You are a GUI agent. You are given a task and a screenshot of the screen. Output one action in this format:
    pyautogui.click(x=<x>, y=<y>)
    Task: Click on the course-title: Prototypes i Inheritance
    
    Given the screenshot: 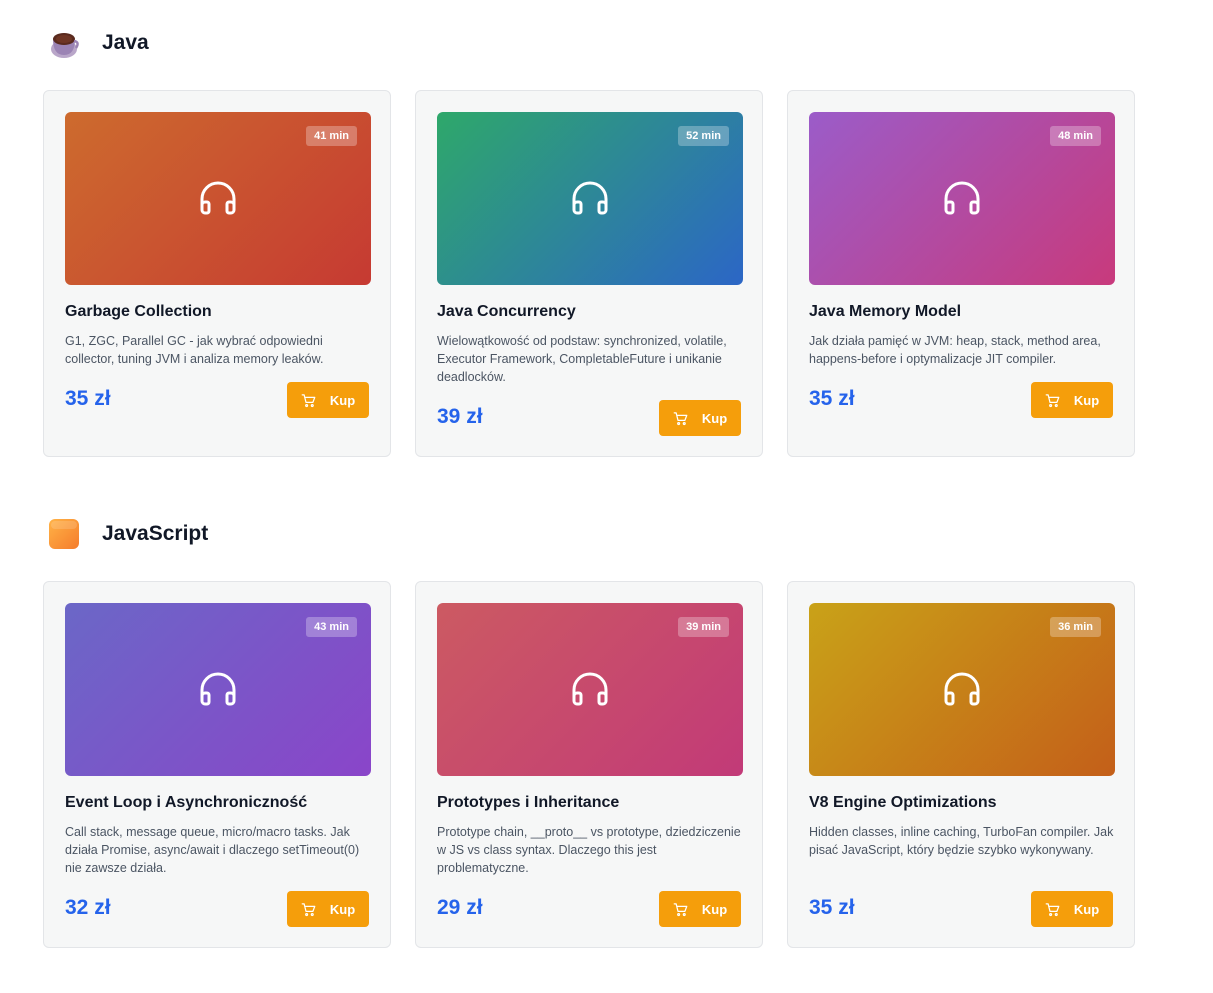 What is the action you would take?
    pyautogui.click(x=528, y=802)
    